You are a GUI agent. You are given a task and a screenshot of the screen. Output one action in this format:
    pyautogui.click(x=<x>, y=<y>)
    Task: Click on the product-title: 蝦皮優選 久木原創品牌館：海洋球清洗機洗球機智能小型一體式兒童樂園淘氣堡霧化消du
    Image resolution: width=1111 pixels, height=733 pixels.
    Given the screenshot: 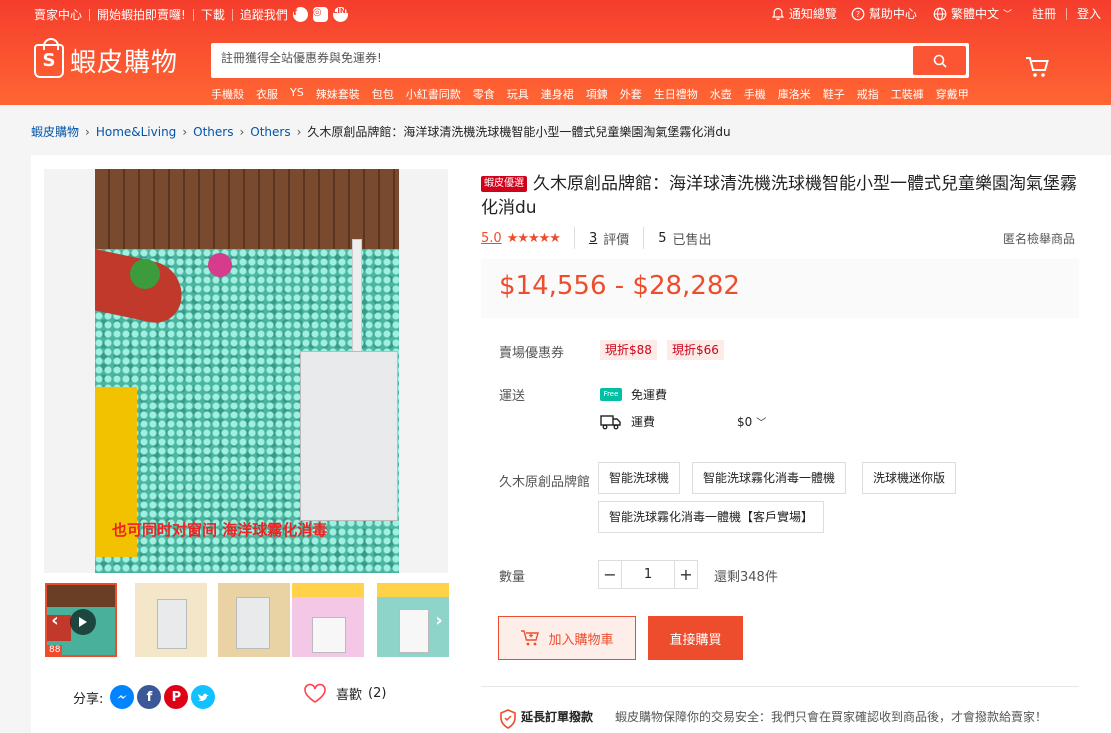 What is the action you would take?
    pyautogui.click(x=781, y=196)
    